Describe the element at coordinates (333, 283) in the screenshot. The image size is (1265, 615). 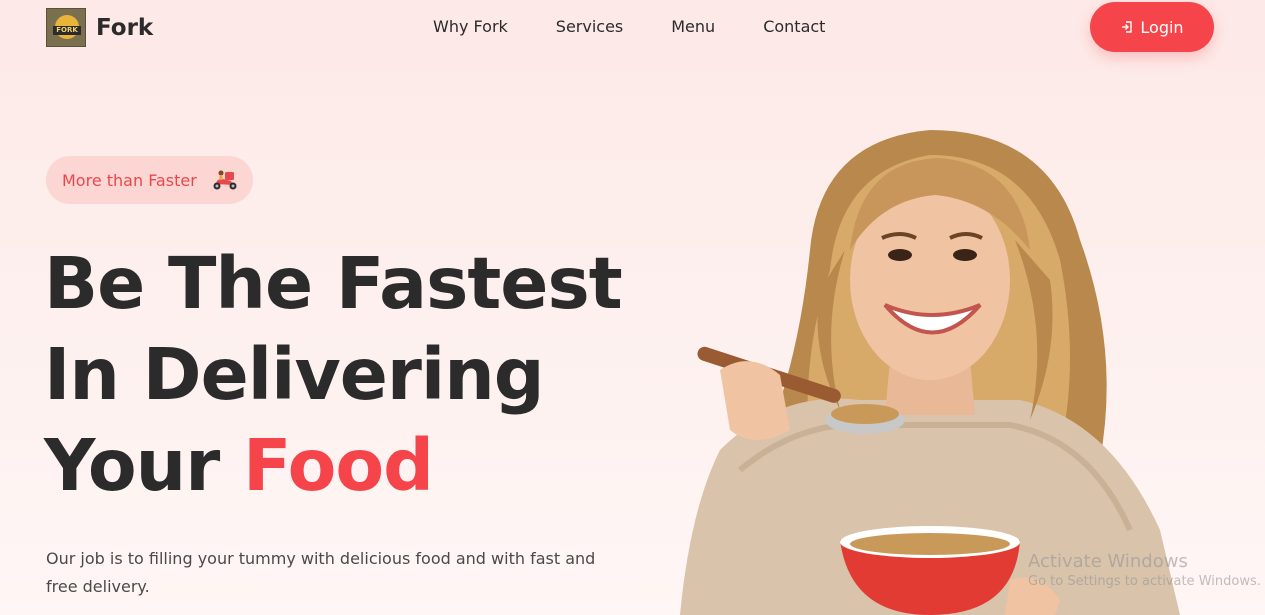
I see `headline-line-1: Be The Fastest` at that location.